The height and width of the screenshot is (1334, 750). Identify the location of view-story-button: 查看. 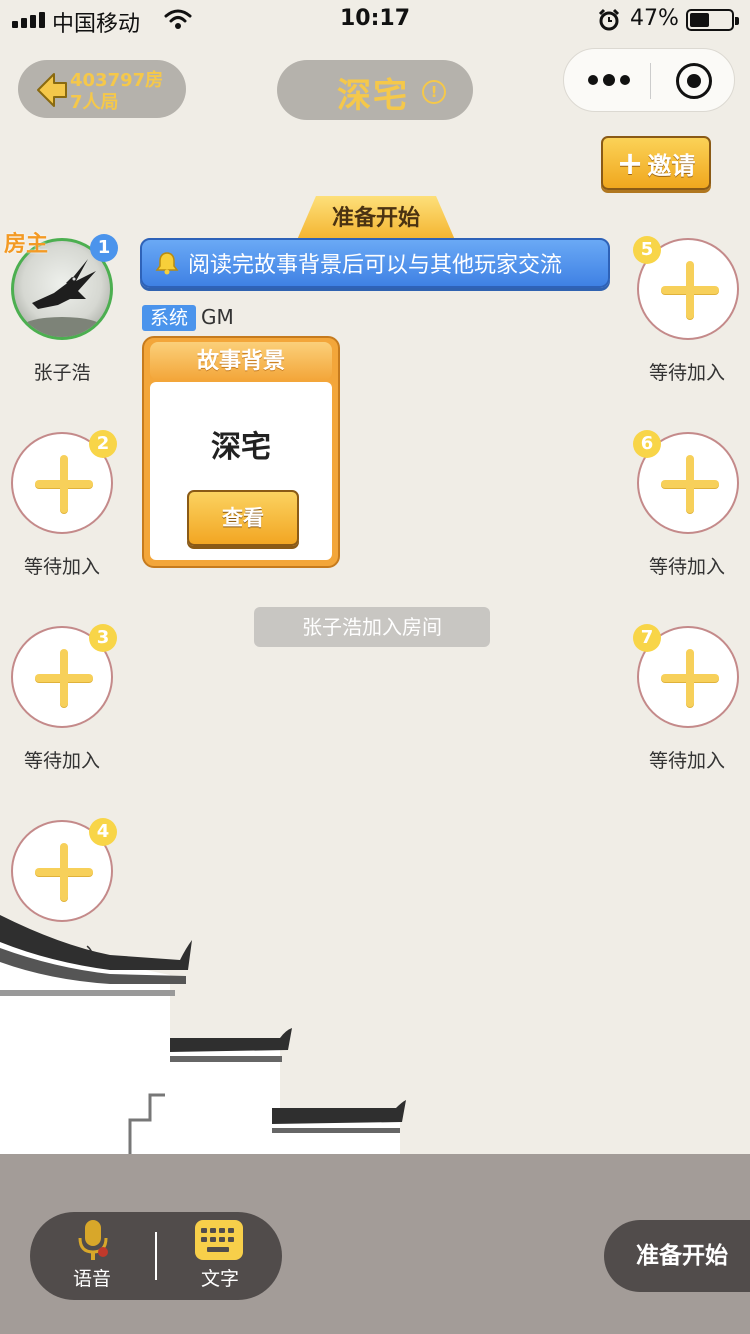
(243, 518).